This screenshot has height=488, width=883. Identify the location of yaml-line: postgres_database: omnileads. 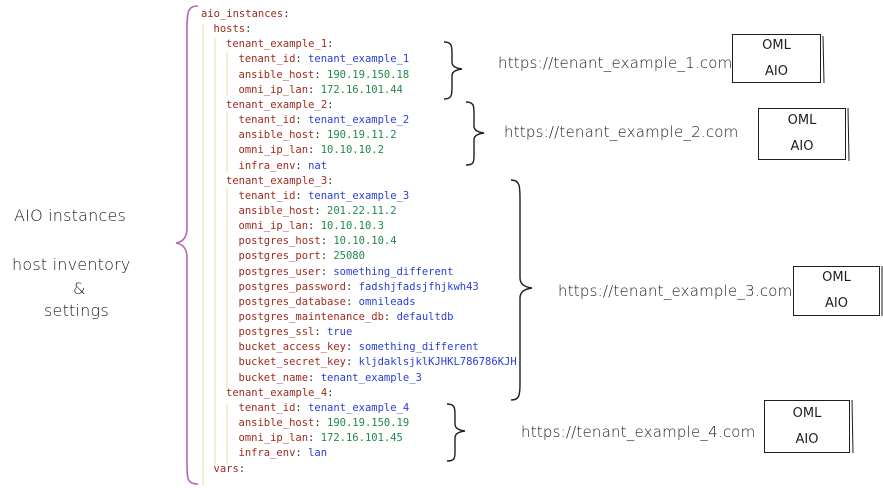
(327, 302).